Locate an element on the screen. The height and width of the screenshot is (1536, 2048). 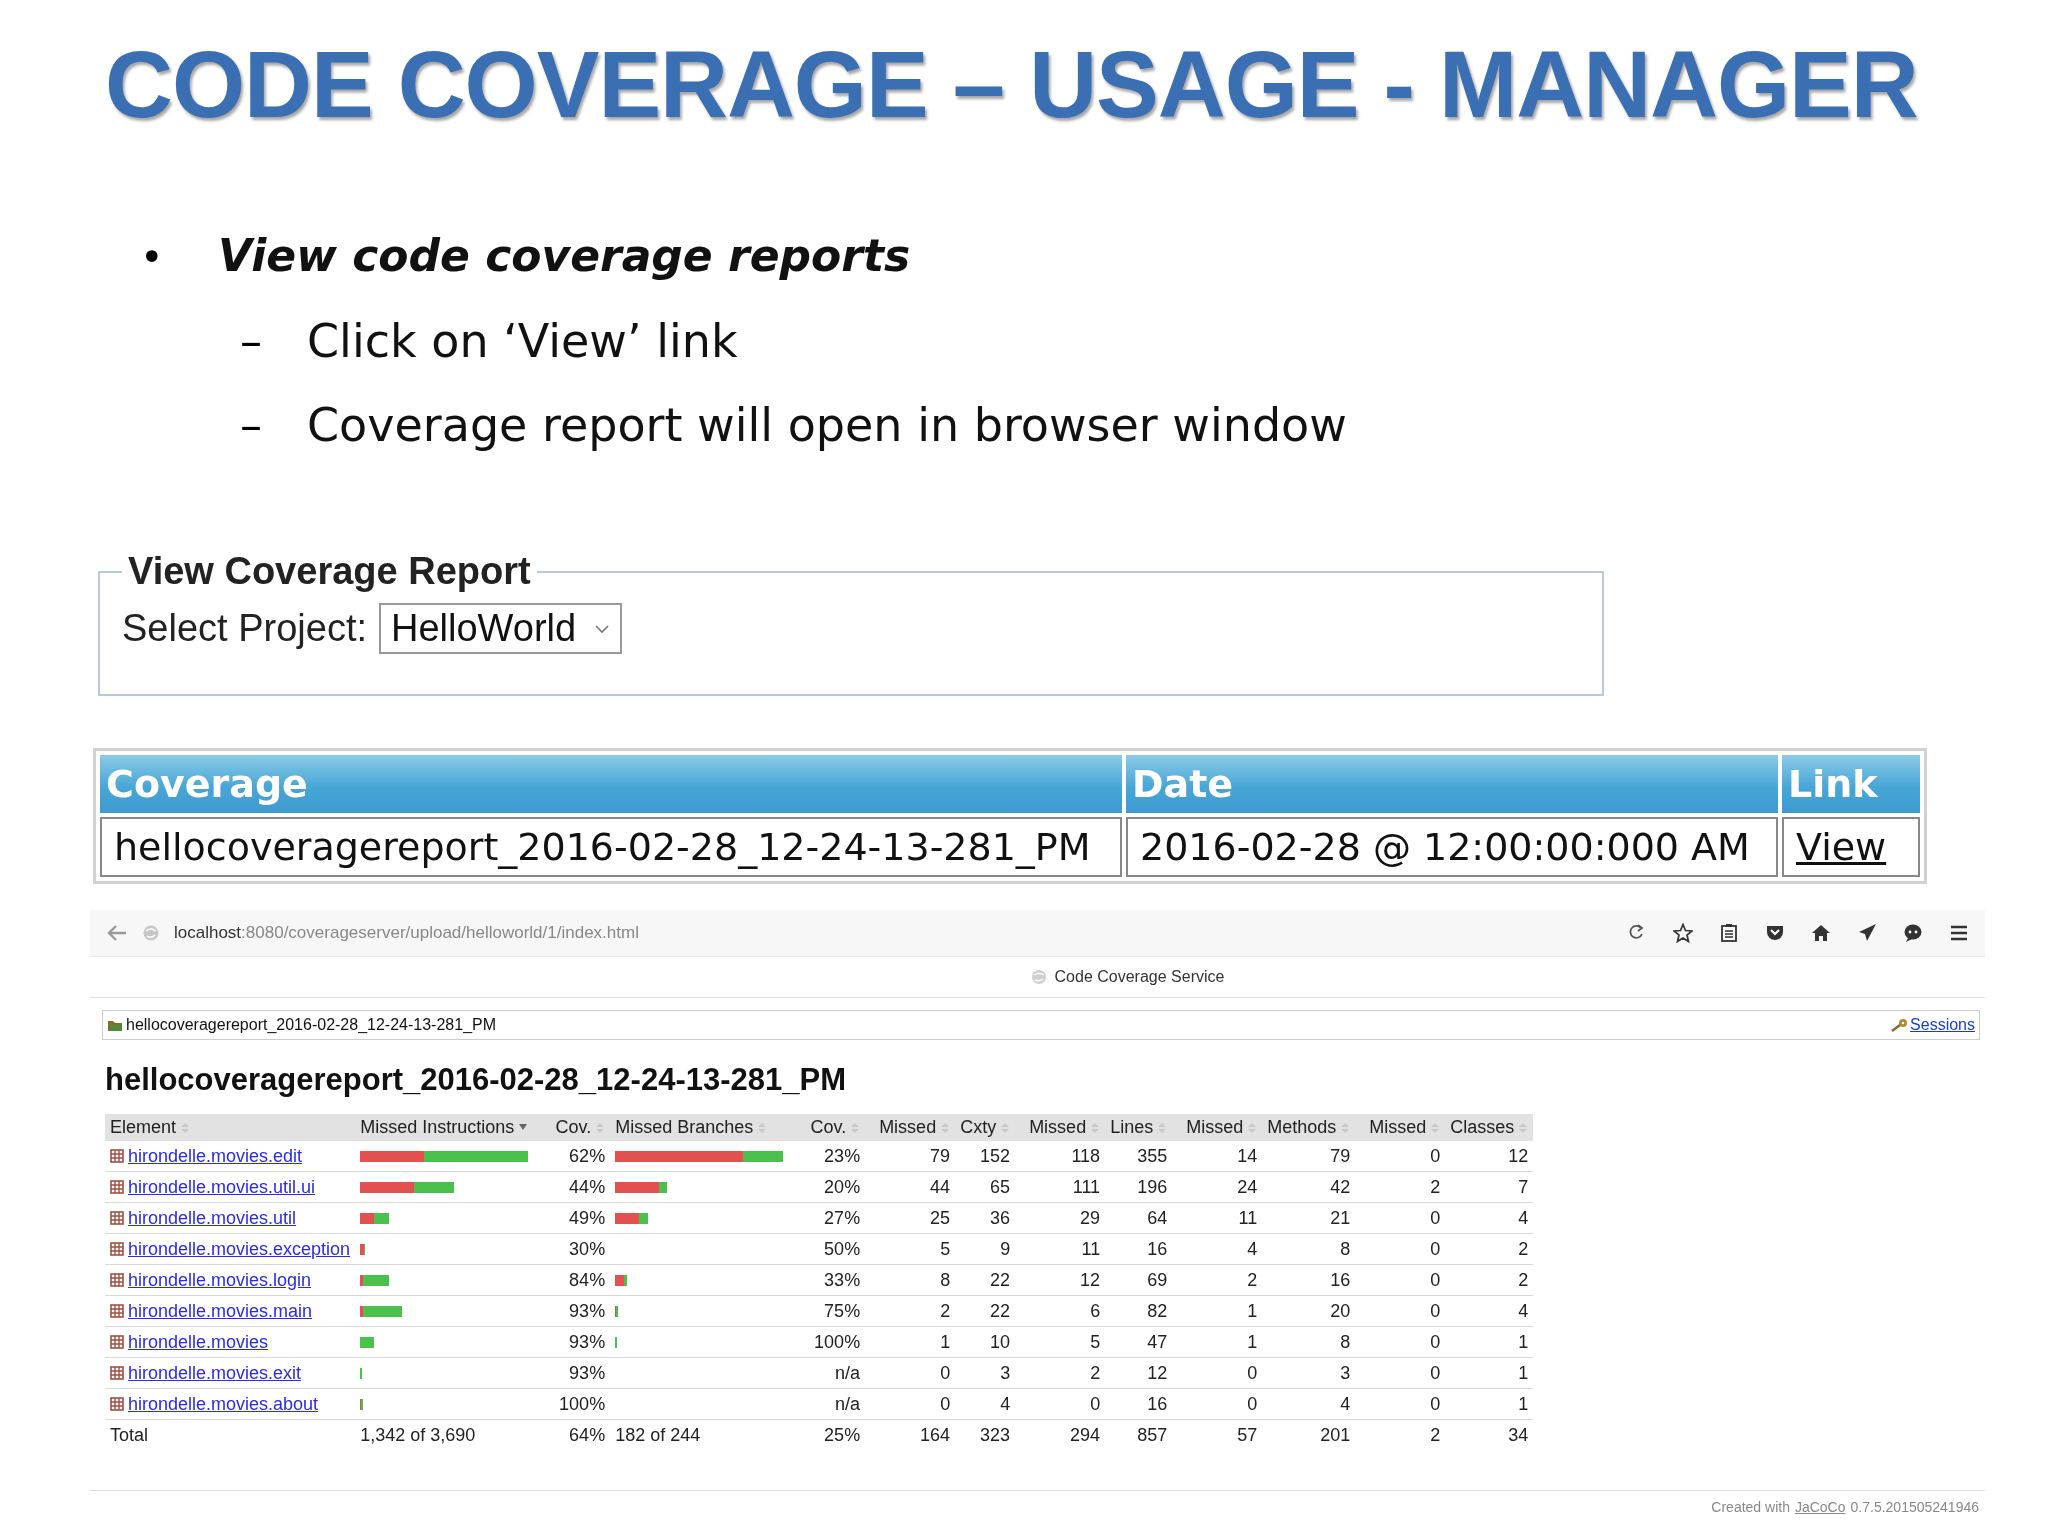
table-cell: 84% is located at coordinates (575, 1280).